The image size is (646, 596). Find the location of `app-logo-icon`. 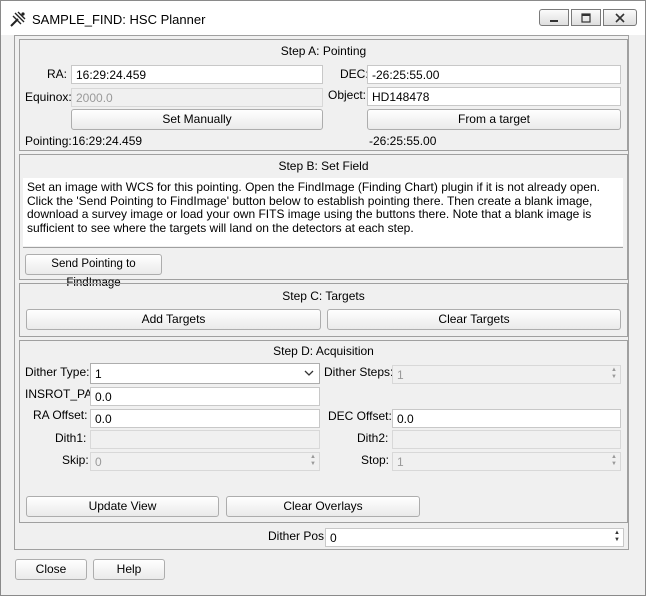

app-logo-icon is located at coordinates (18, 19).